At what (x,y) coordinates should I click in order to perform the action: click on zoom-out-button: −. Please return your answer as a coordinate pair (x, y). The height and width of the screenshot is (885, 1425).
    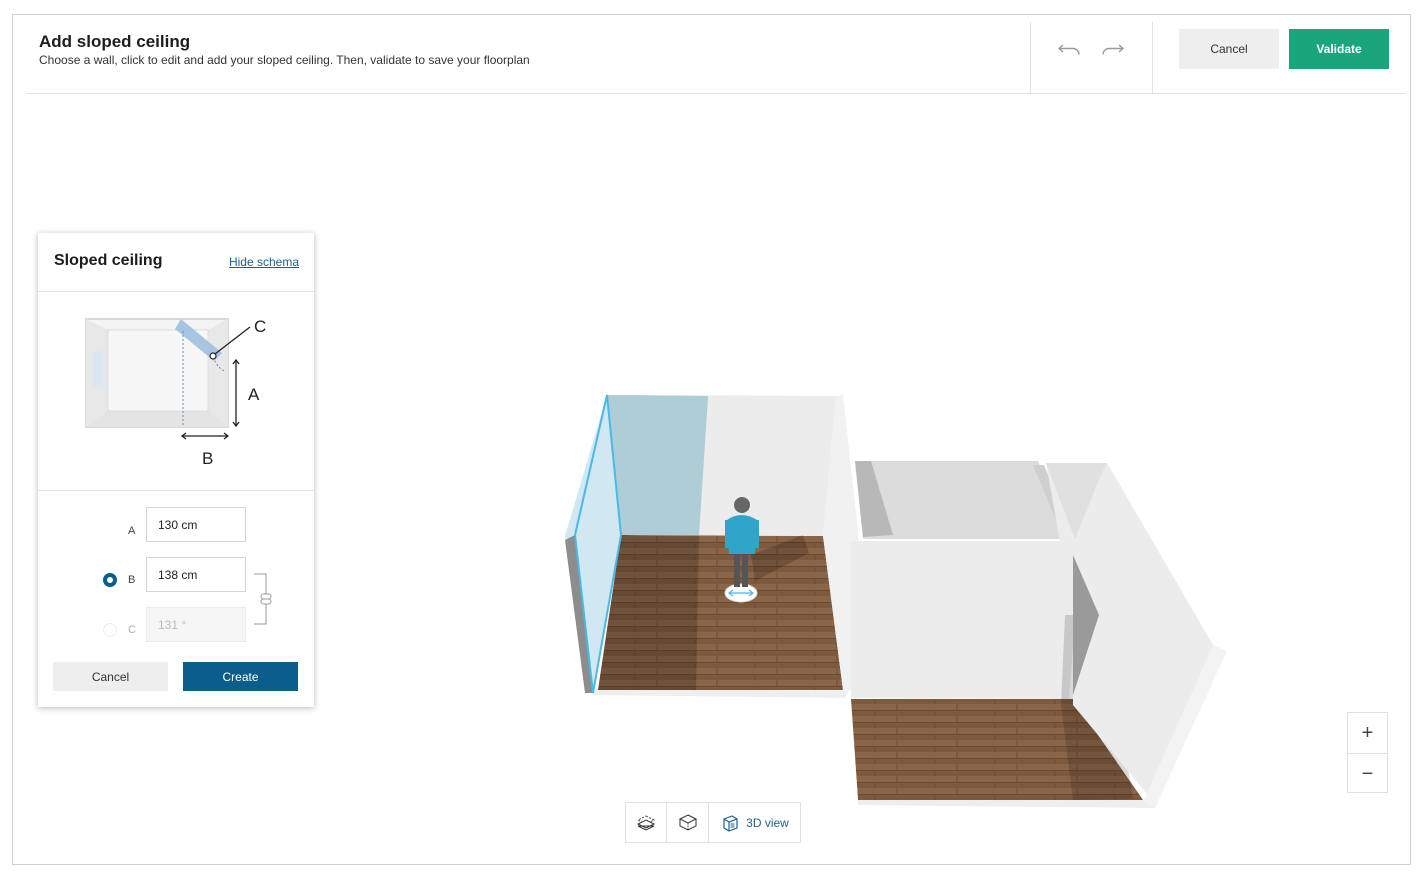
    Looking at the image, I should click on (1367, 774).